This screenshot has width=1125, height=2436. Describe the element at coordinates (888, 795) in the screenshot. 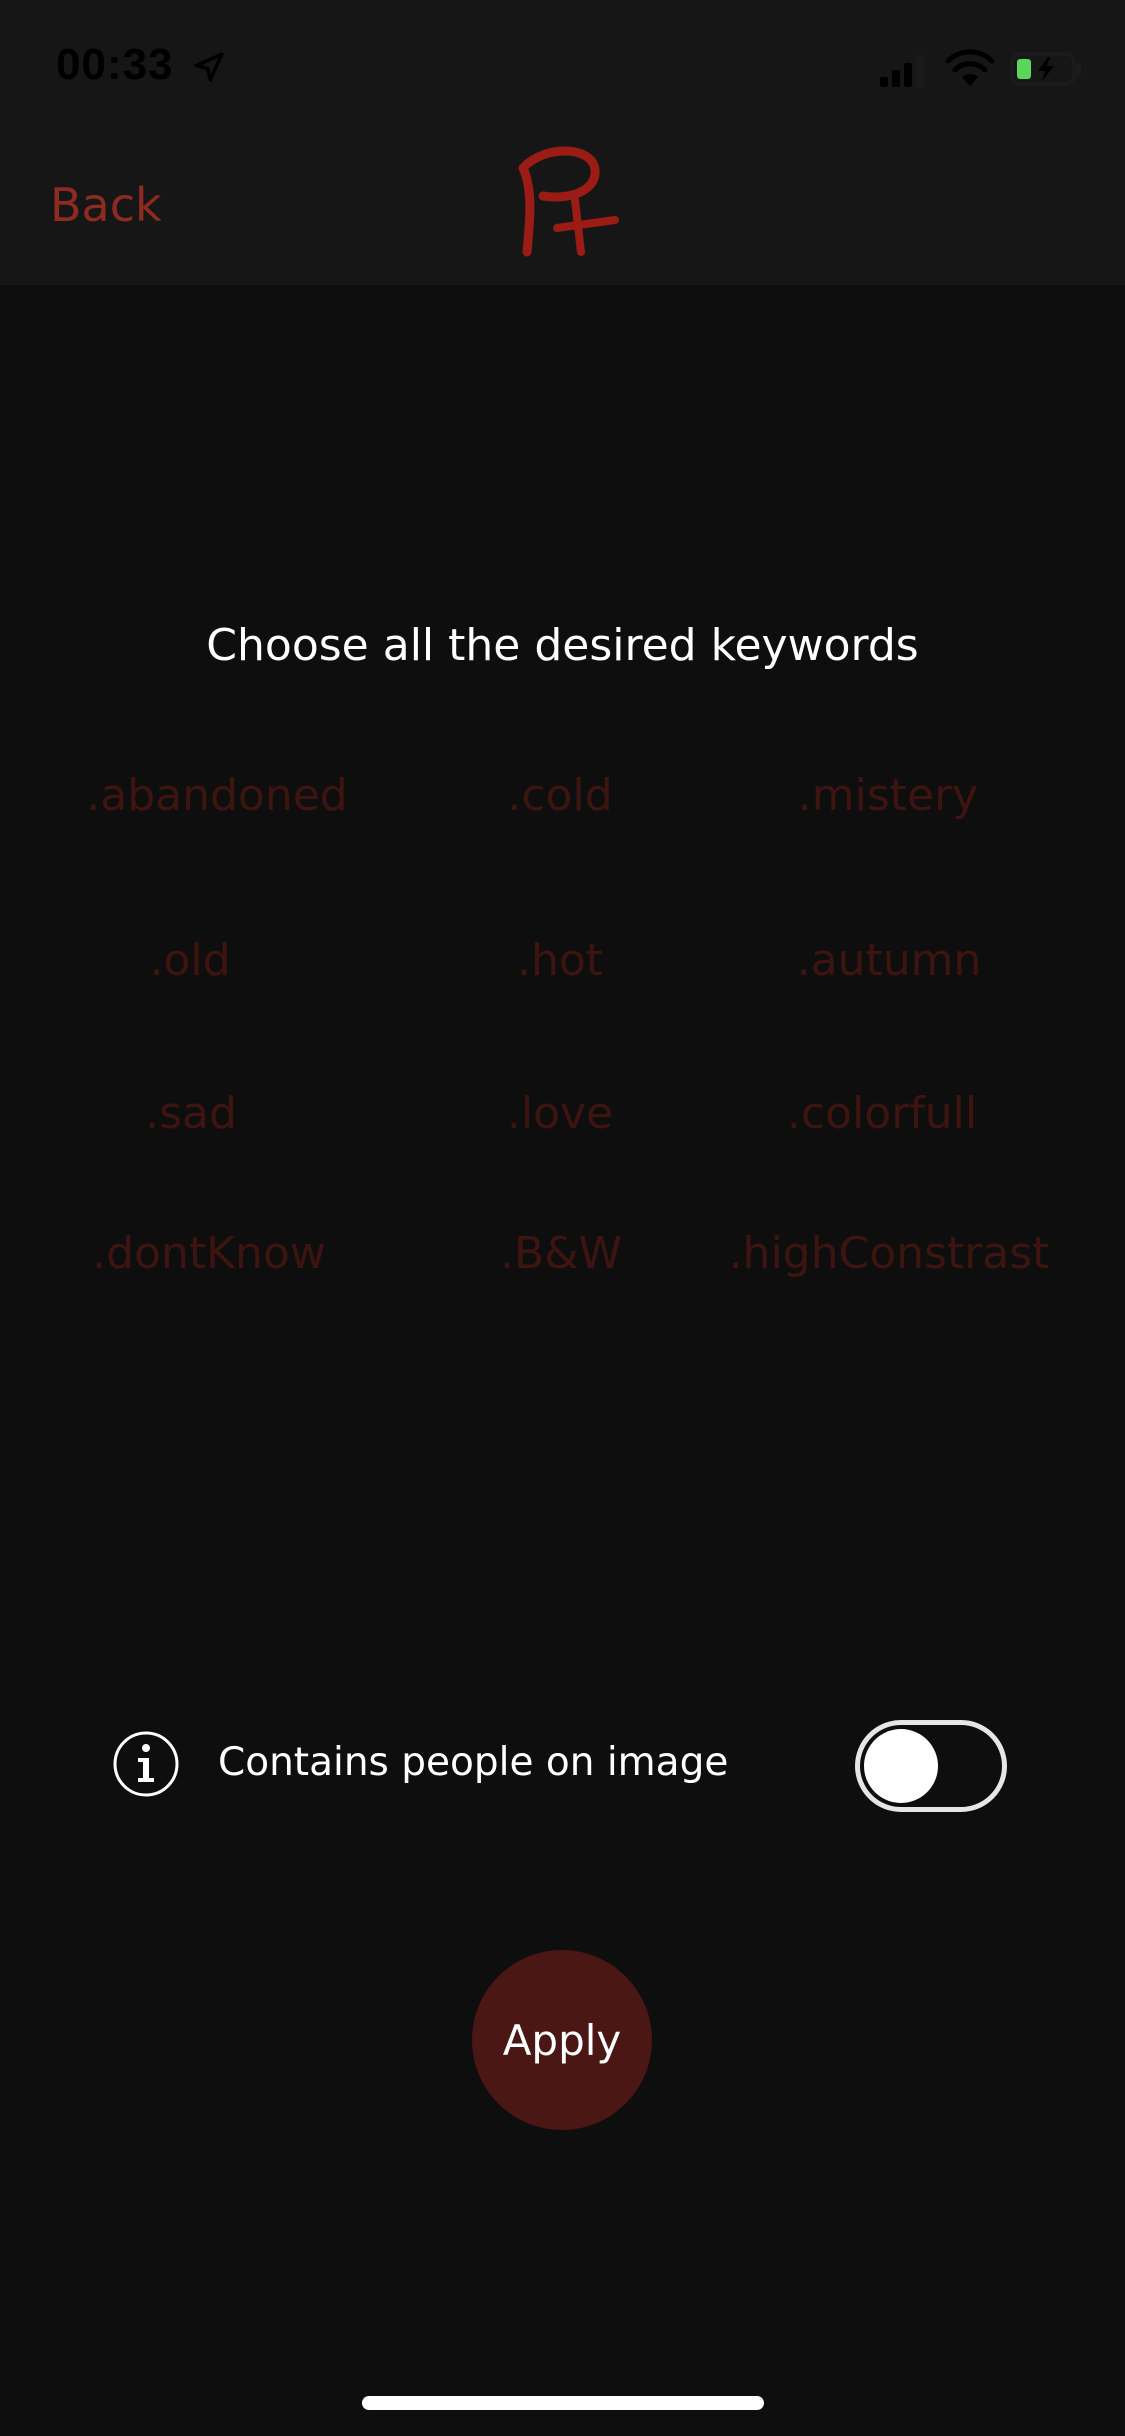

I see `keyword-mistery: .mistery` at that location.